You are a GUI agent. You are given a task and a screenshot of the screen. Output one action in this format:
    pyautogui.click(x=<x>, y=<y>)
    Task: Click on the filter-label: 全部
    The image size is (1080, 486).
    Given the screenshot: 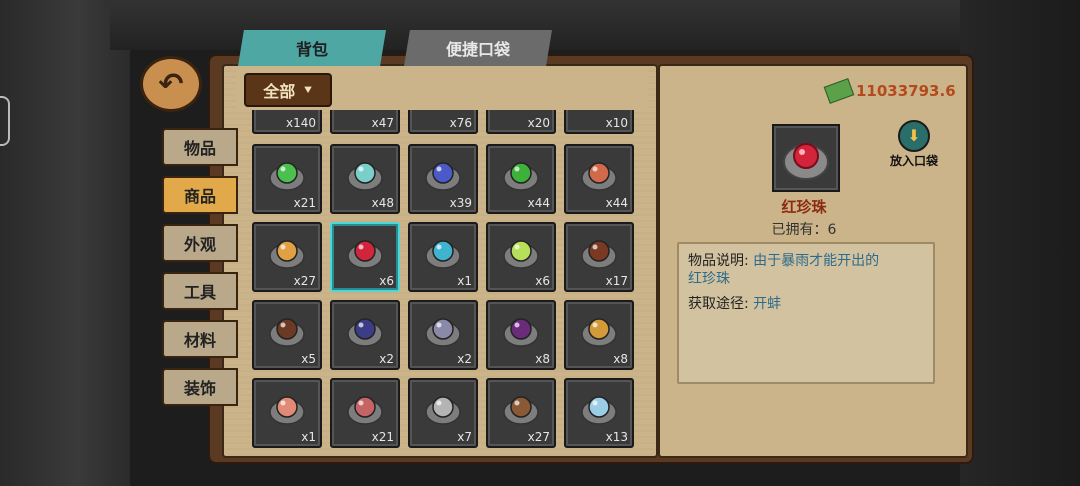 What is the action you would take?
    pyautogui.click(x=279, y=91)
    